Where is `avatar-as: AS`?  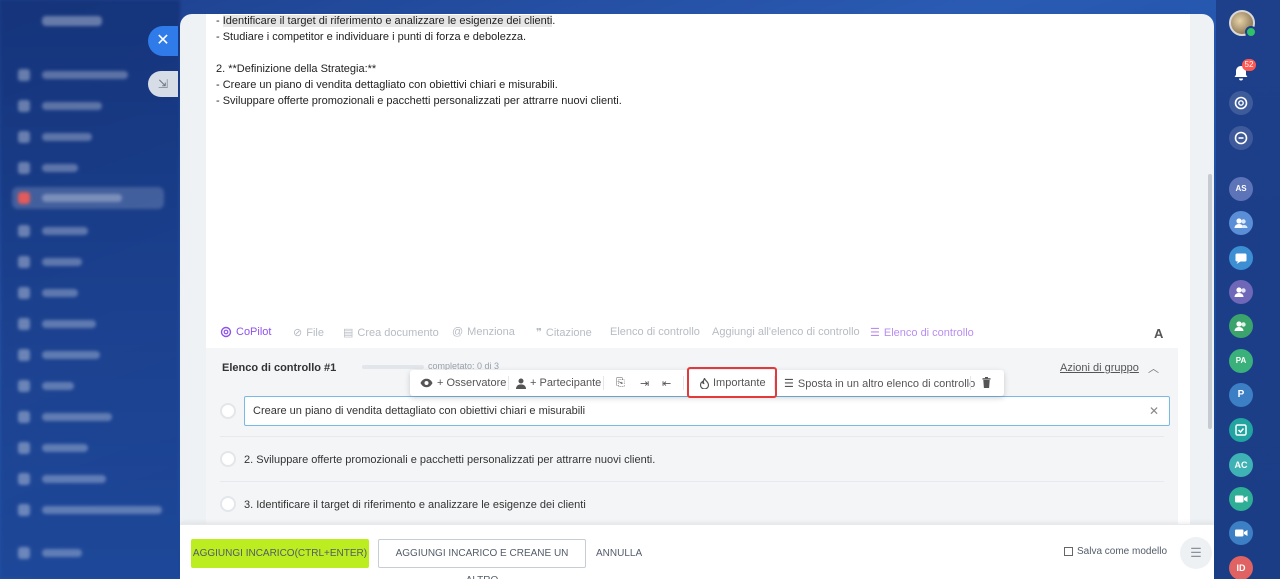 avatar-as: AS is located at coordinates (1241, 189).